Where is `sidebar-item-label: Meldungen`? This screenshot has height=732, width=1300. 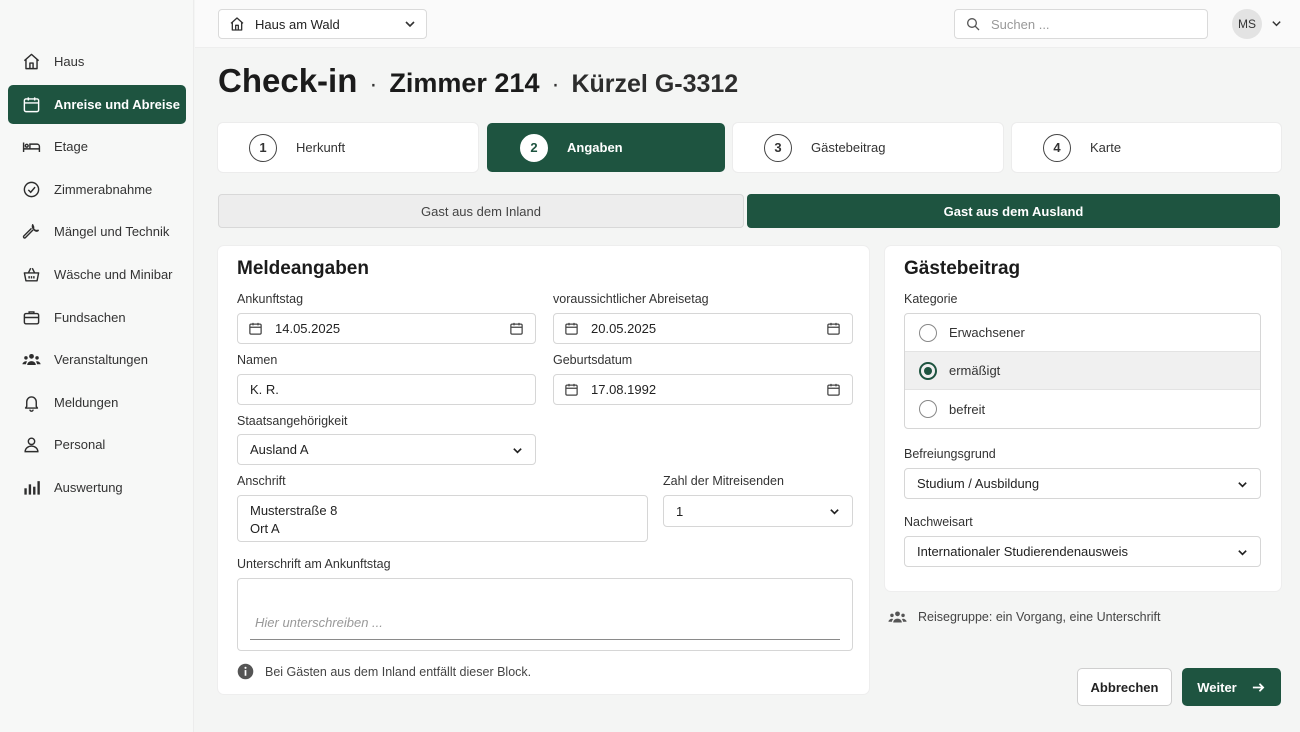 sidebar-item-label: Meldungen is located at coordinates (86, 402).